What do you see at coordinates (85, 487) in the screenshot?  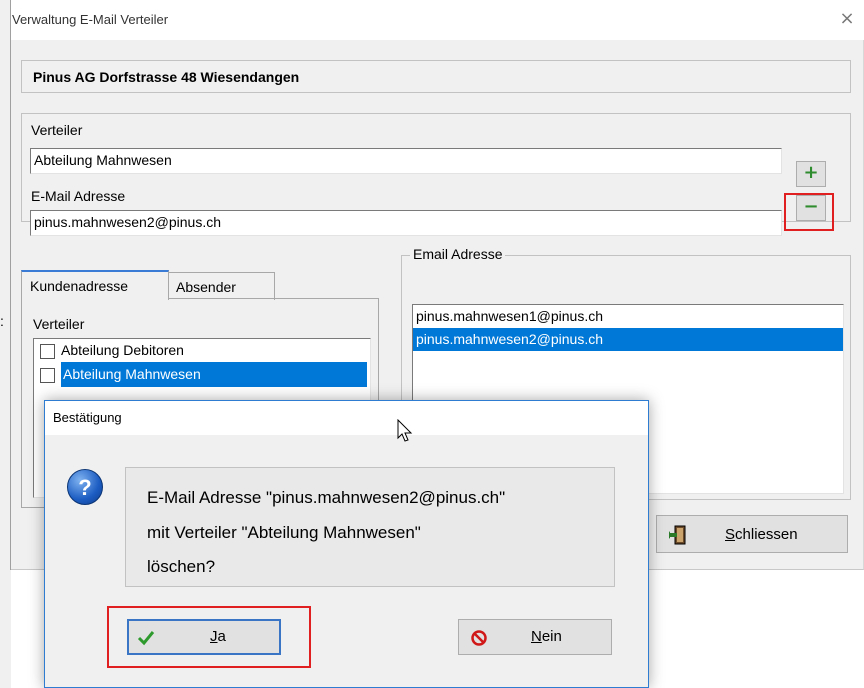 I see `question-icon: ?` at bounding box center [85, 487].